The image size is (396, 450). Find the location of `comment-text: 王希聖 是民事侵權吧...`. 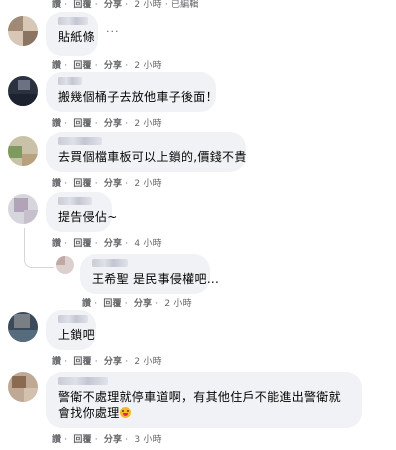

comment-text: 王希聖 是民事侵權吧... is located at coordinates (156, 279).